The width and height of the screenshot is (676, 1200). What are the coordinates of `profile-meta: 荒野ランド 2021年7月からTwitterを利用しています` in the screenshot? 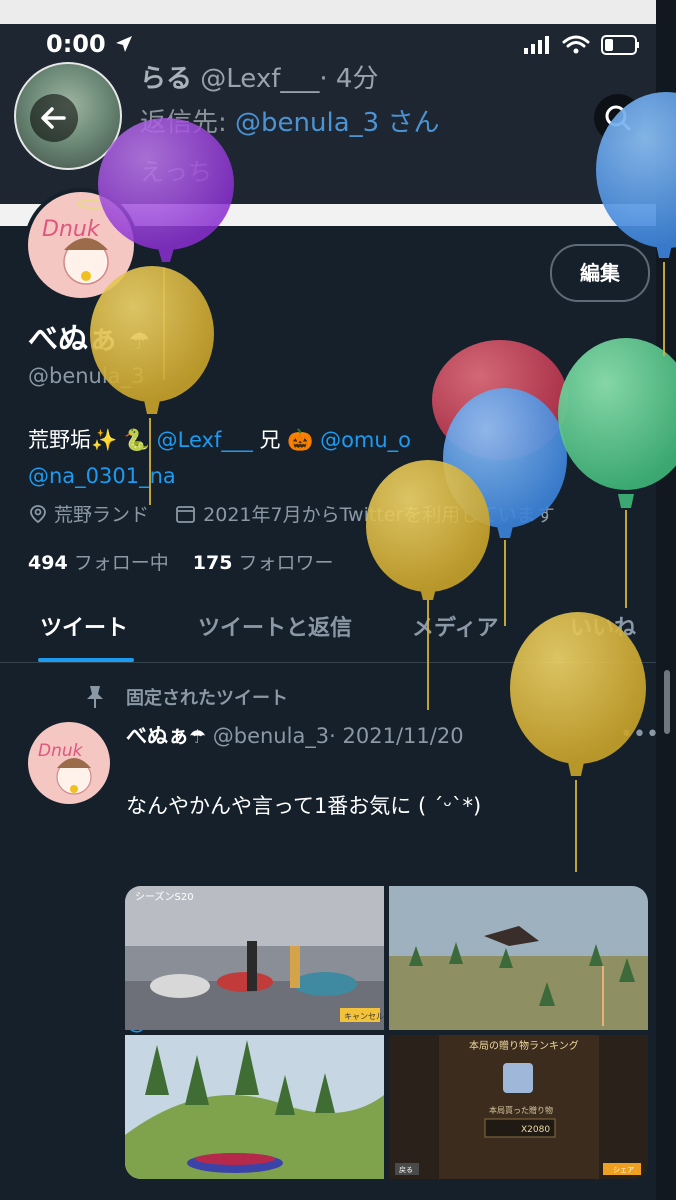 It's located at (291, 513).